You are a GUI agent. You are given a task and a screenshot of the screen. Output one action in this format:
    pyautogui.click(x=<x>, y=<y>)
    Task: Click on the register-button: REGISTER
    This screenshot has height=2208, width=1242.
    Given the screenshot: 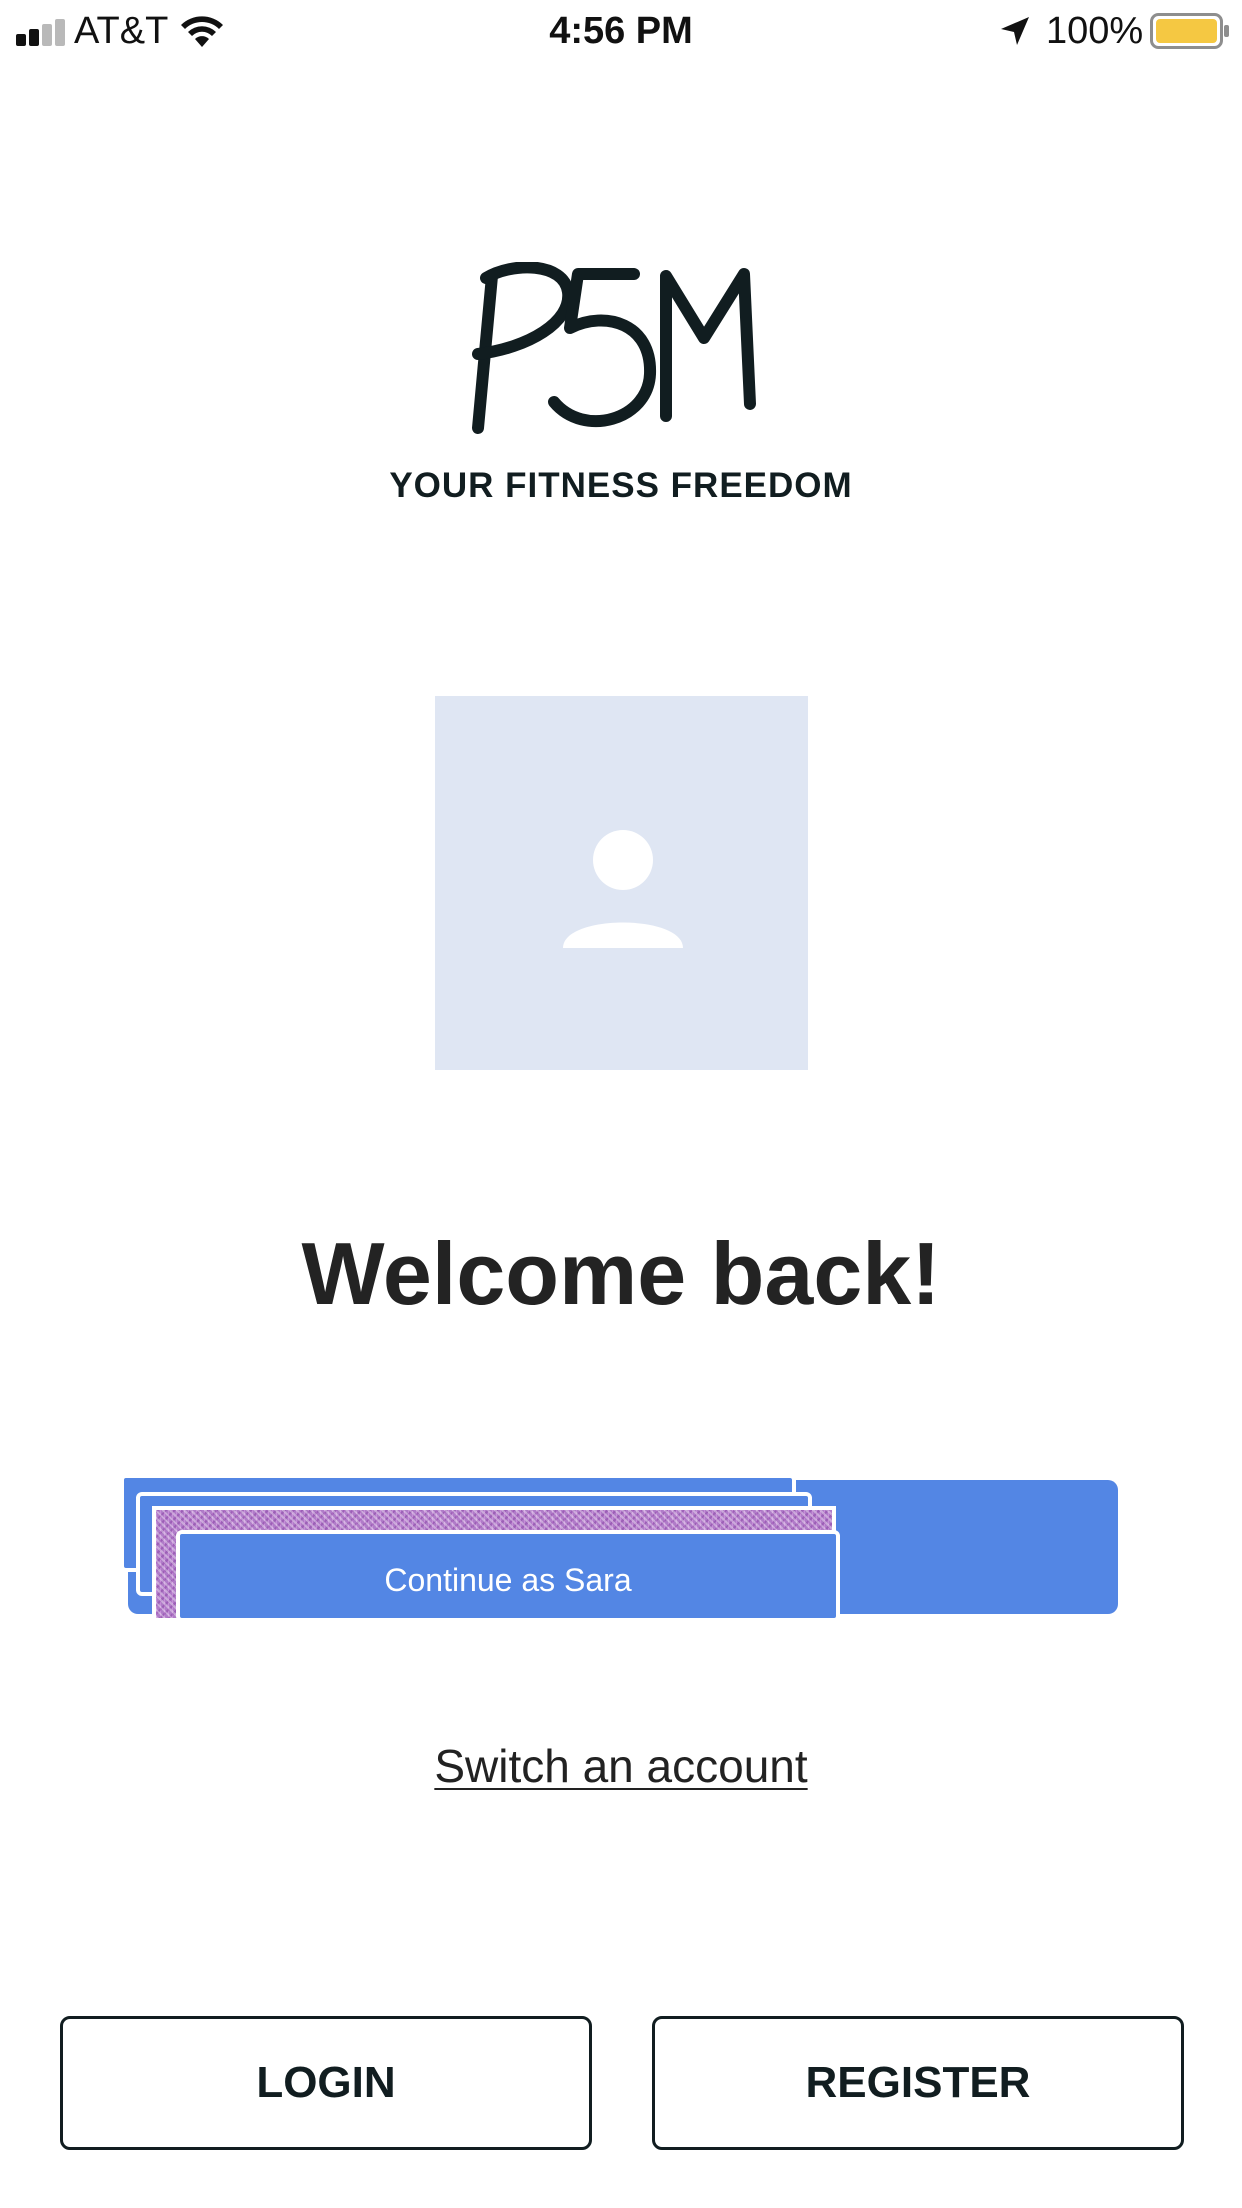 What is the action you would take?
    pyautogui.click(x=918, y=2083)
    